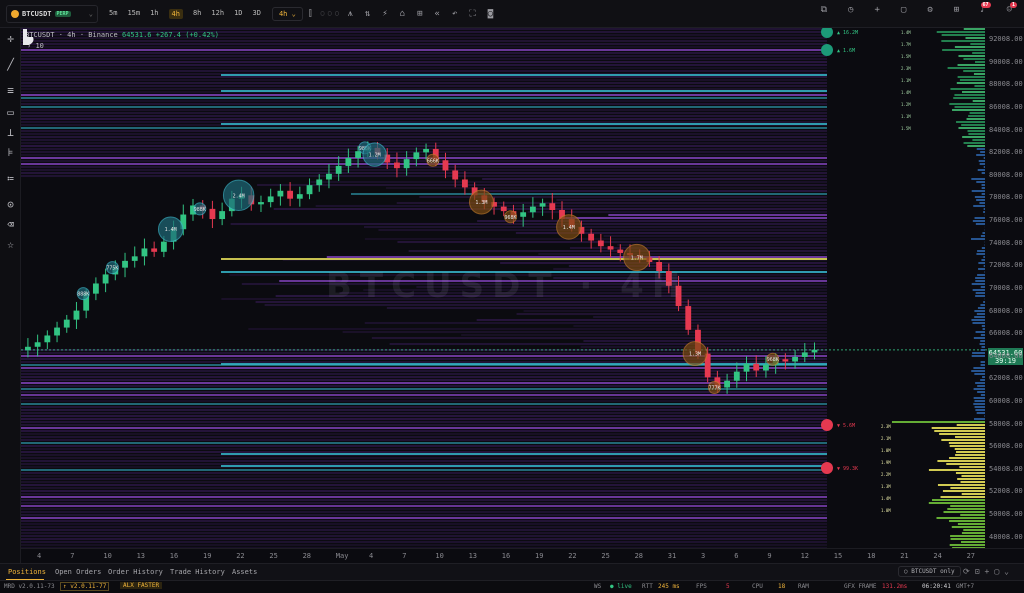 The width and height of the screenshot is (1024, 593). I want to click on order-marker, so click(827, 33).